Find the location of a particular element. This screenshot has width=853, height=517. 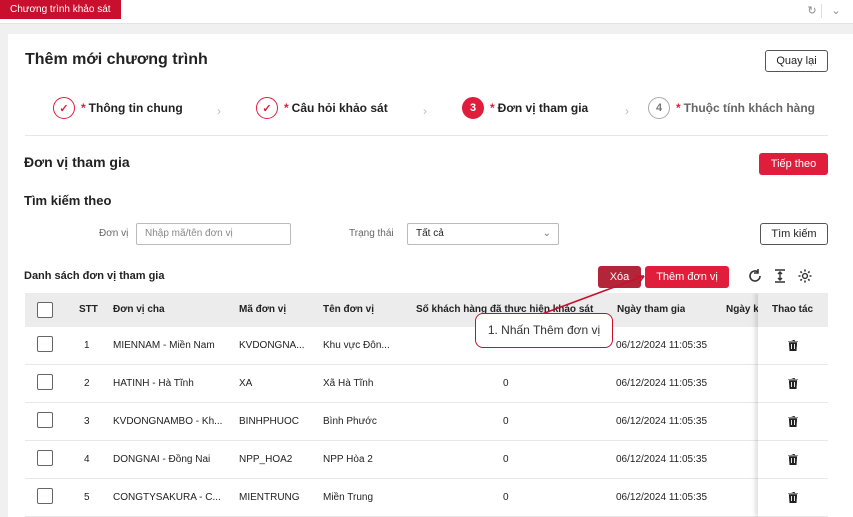

step-label: Thông tin chung is located at coordinates (135, 108).